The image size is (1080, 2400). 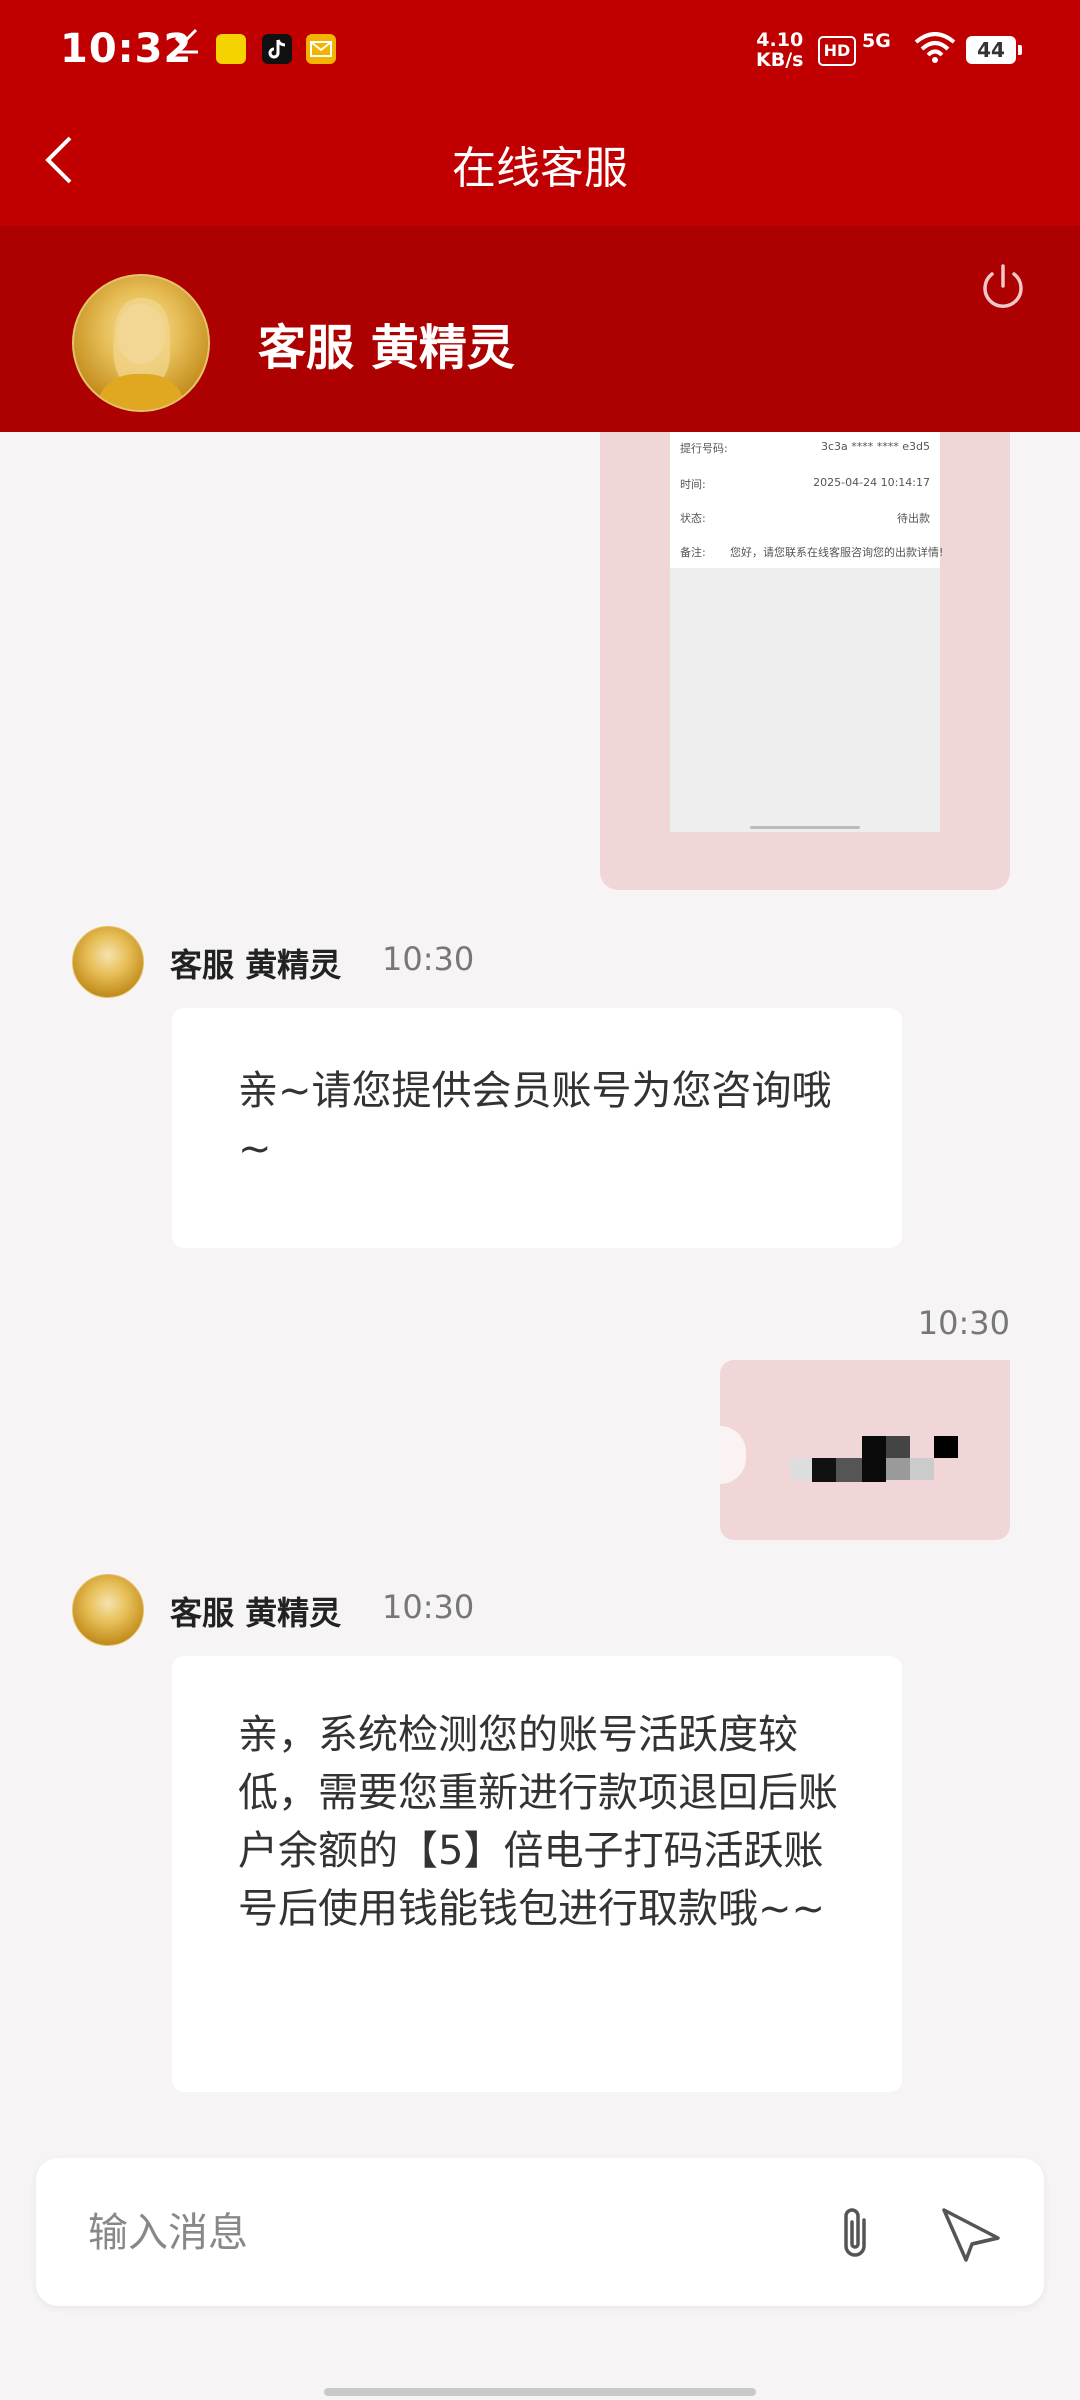 What do you see at coordinates (693, 518) in the screenshot?
I see `receipt-label: 状态:` at bounding box center [693, 518].